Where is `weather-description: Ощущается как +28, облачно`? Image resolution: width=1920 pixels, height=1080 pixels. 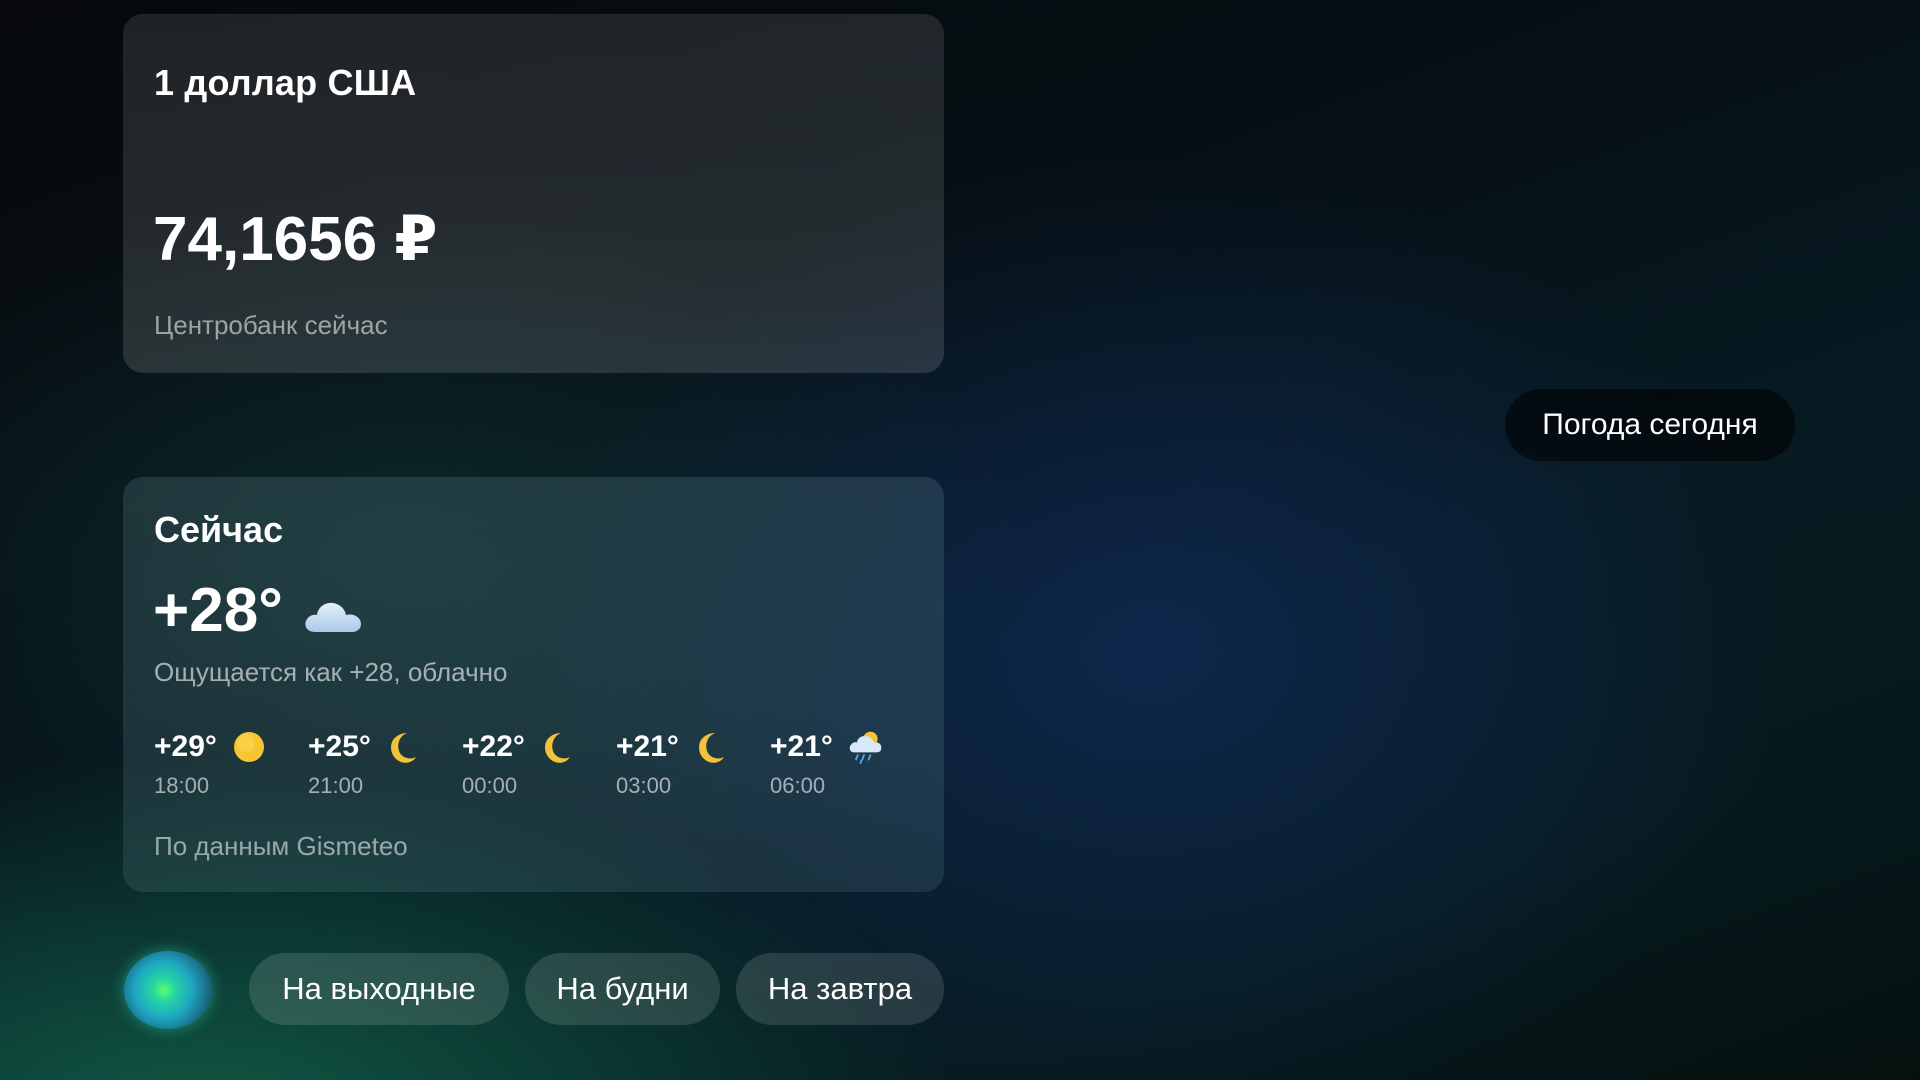 weather-description: Ощущается как +28, облачно is located at coordinates (331, 672).